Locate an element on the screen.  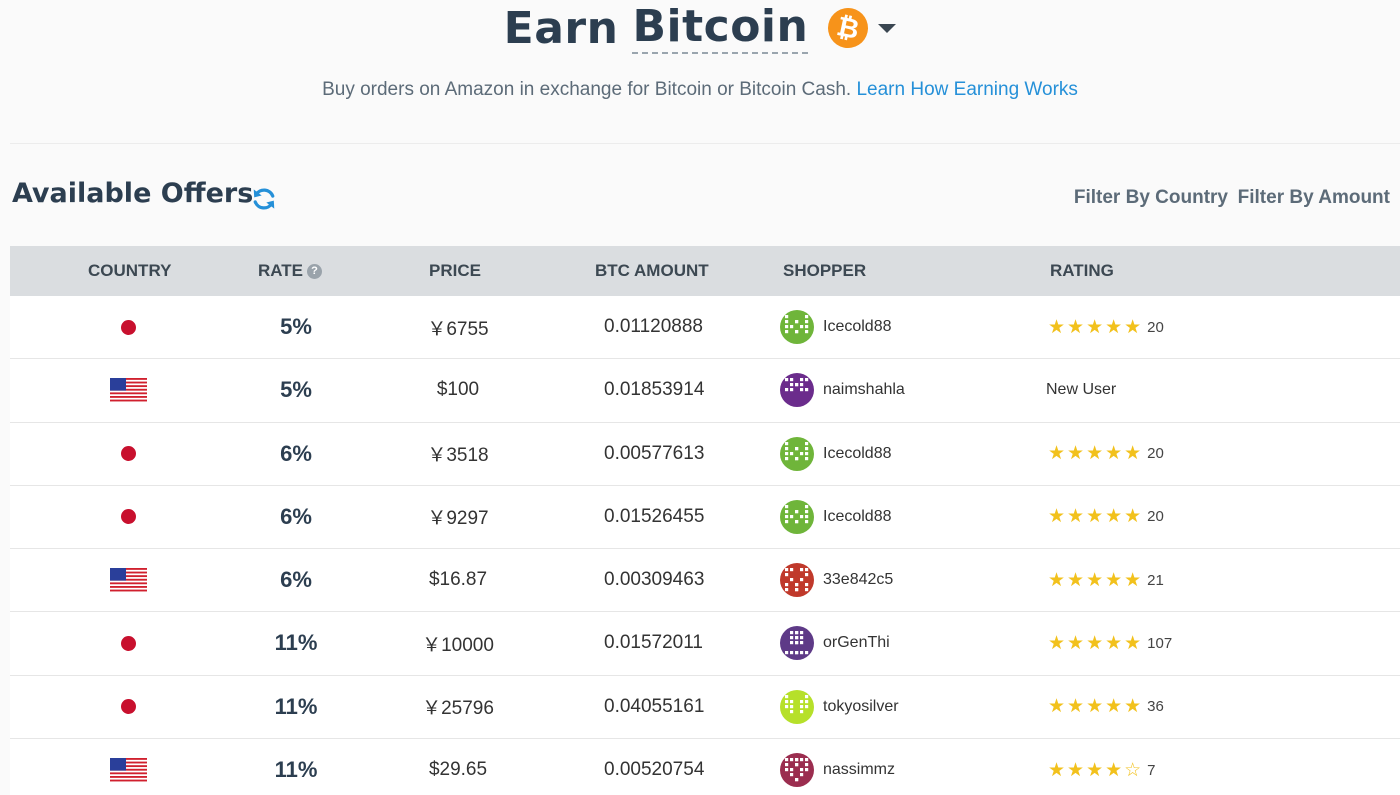
chevron-down-icon is located at coordinates (887, 28).